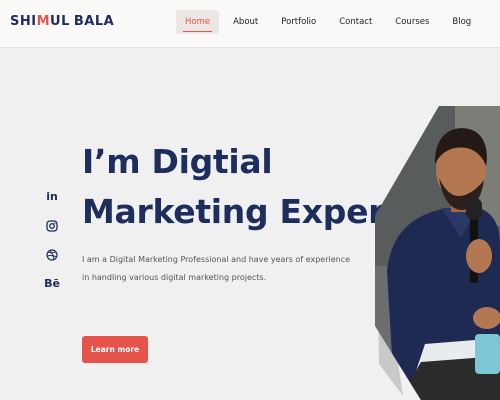  I want to click on nav-item-blog: Blog, so click(461, 22).